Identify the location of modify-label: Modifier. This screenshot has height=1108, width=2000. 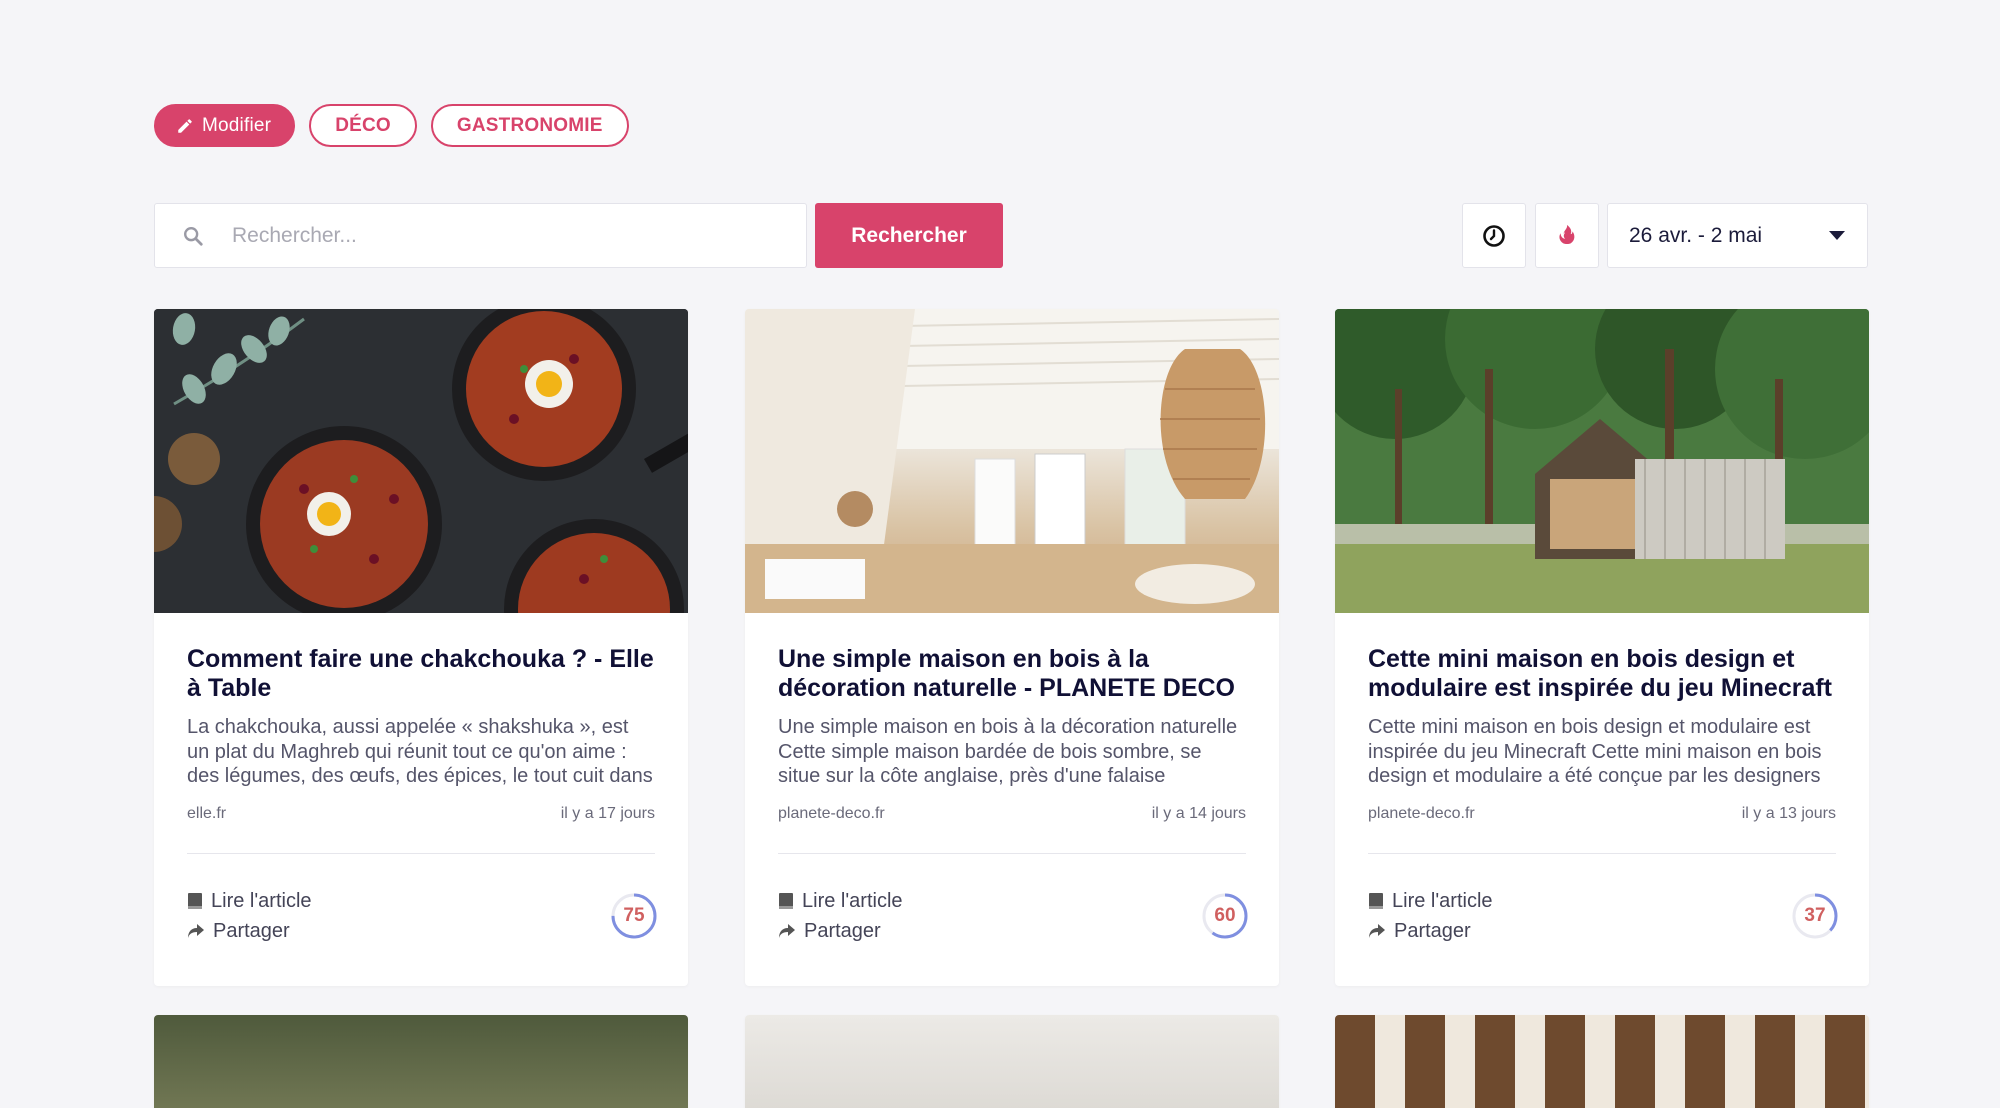
(237, 125).